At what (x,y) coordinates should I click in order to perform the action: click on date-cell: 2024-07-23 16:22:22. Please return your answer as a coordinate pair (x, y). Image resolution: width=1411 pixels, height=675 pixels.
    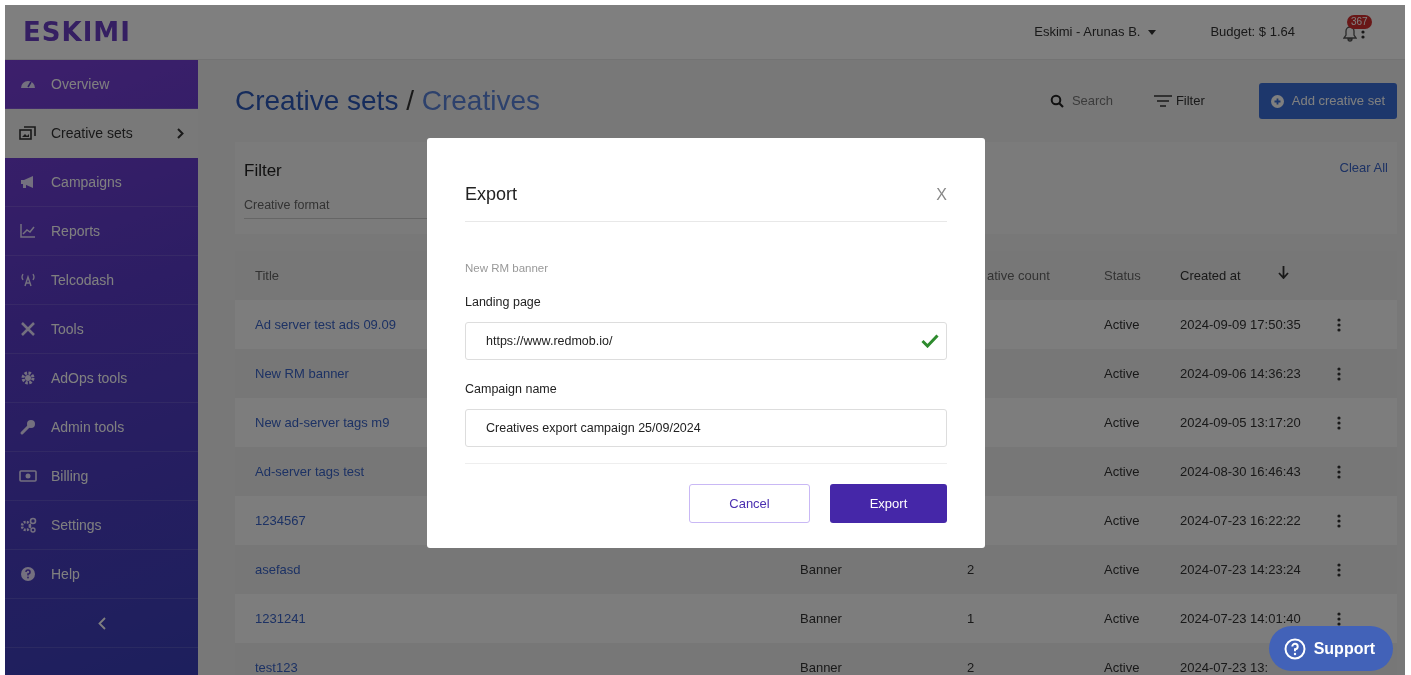
    Looking at the image, I should click on (1240, 520).